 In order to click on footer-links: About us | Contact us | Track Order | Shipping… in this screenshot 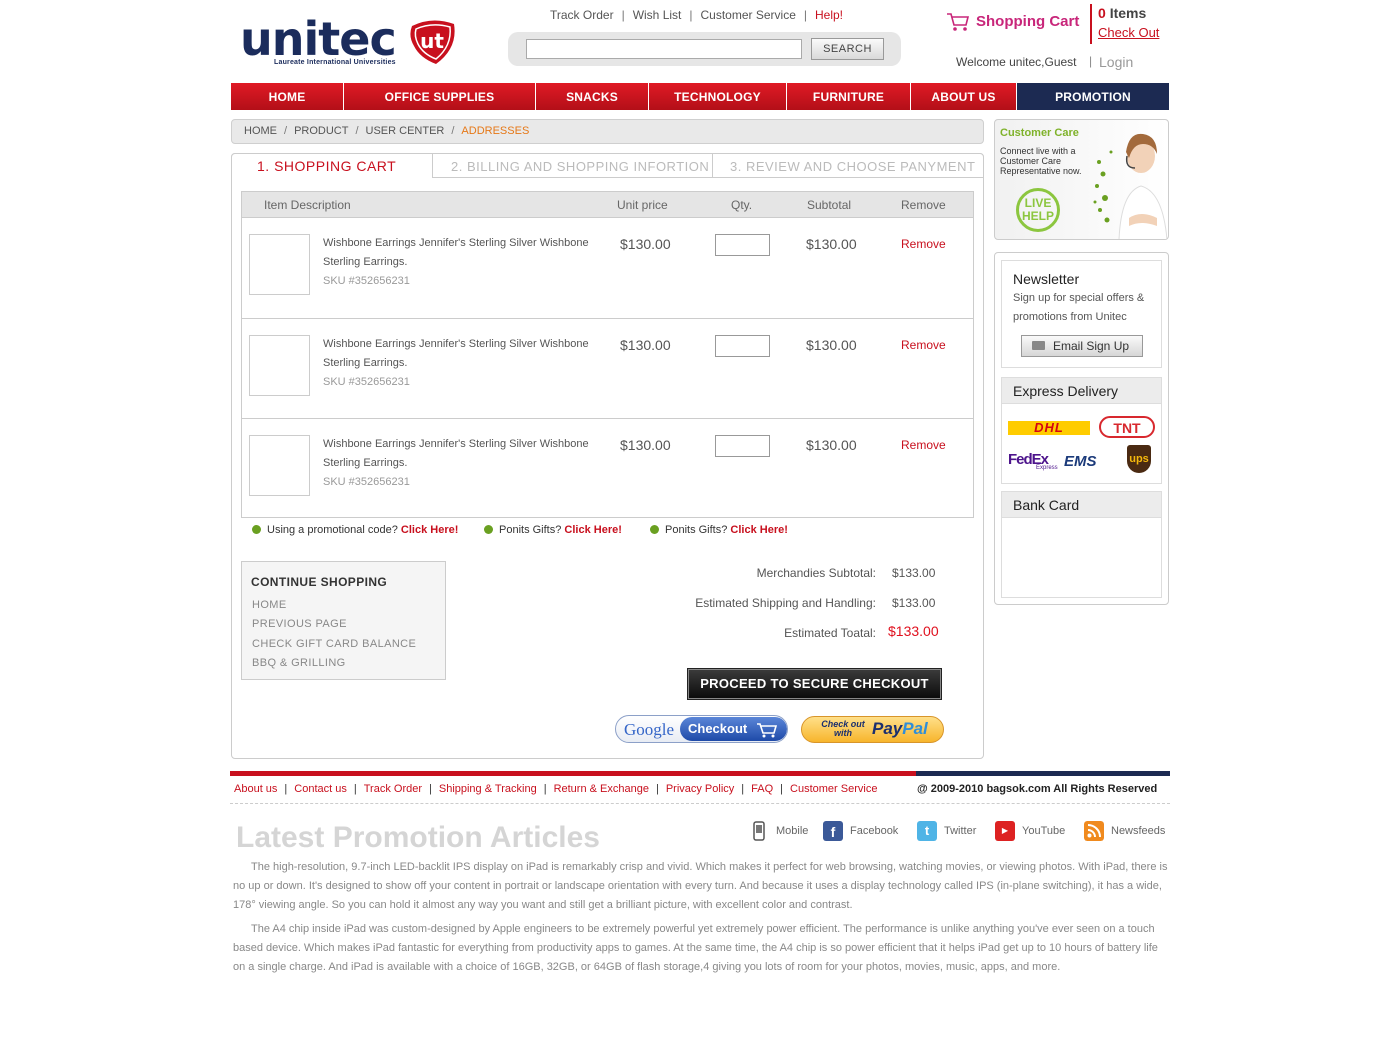, I will do `click(556, 789)`.